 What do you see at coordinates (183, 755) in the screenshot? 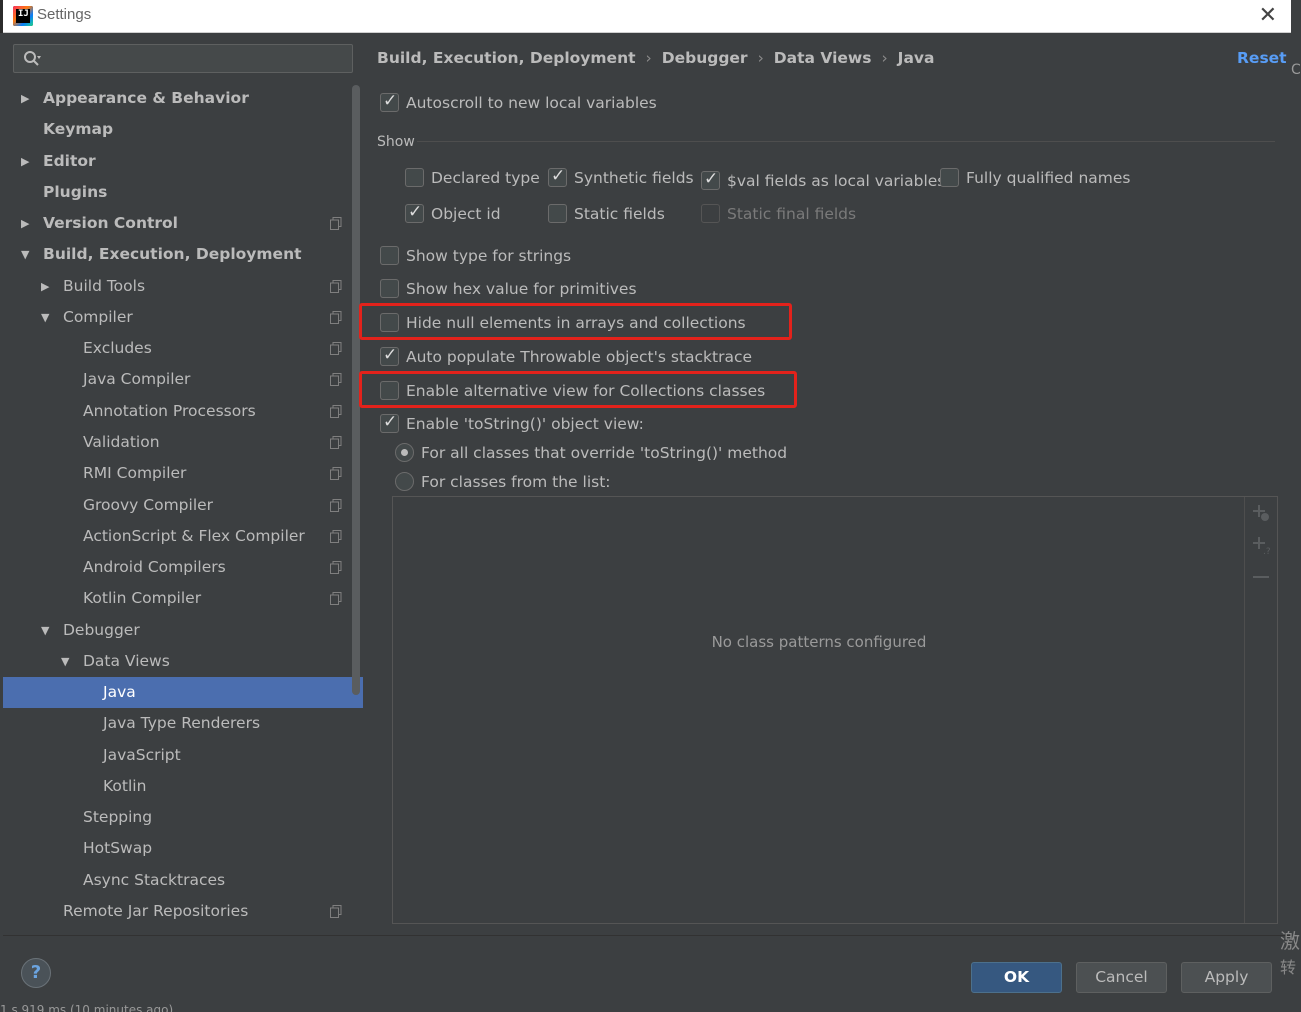
I see `sidebar-item-javascript: JavaScript` at bounding box center [183, 755].